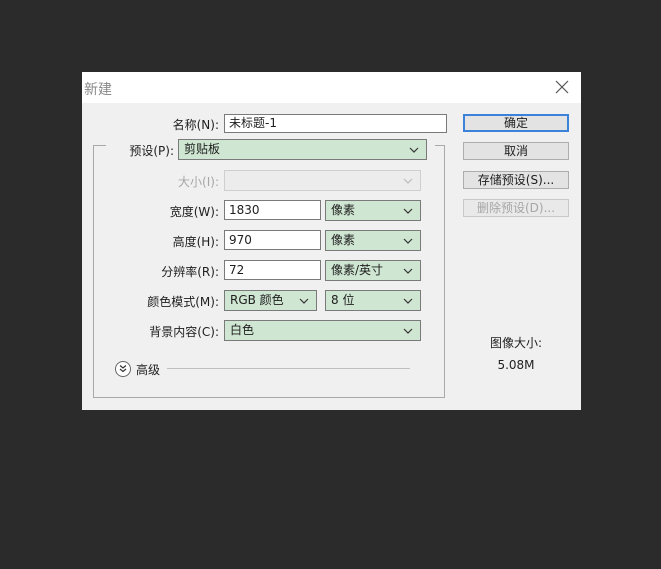 This screenshot has height=569, width=661. I want to click on ok-button: 确定, so click(516, 123).